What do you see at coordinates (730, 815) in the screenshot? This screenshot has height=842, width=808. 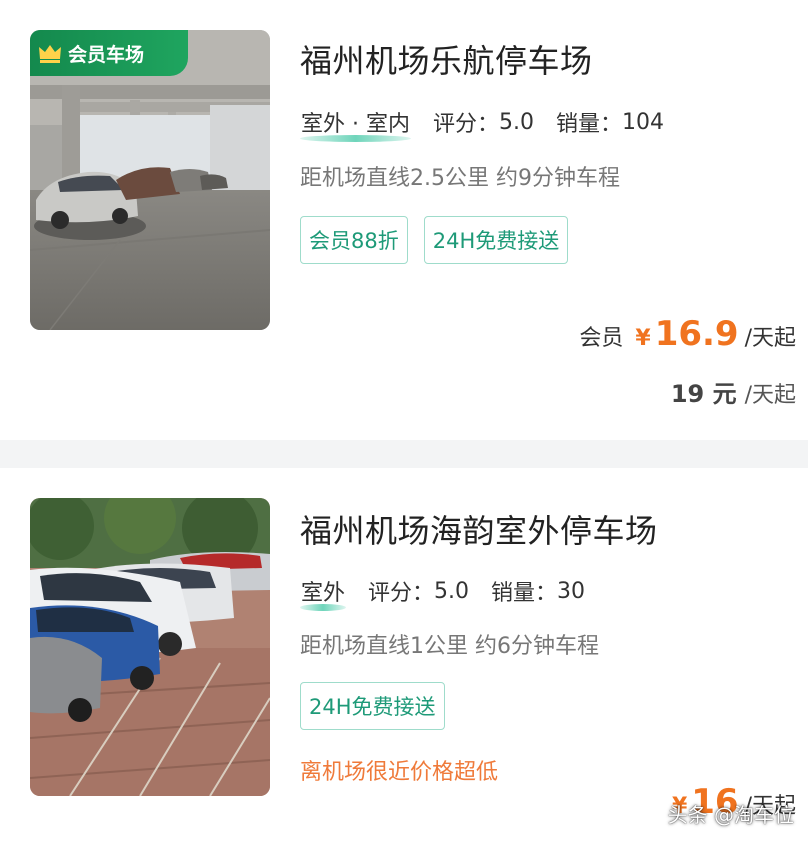 I see `source-watermark: 头条 @淘车位` at bounding box center [730, 815].